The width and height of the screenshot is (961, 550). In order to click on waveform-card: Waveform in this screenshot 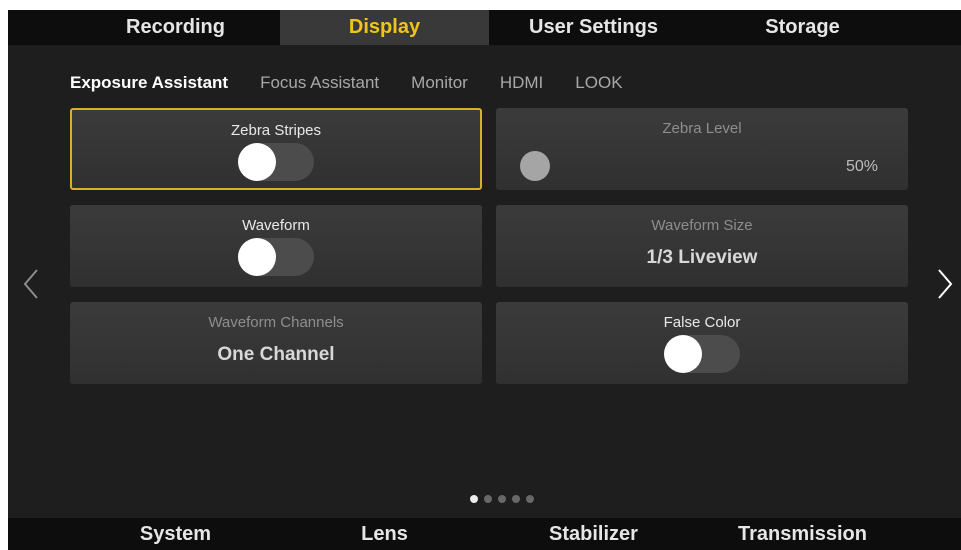, I will do `click(276, 246)`.